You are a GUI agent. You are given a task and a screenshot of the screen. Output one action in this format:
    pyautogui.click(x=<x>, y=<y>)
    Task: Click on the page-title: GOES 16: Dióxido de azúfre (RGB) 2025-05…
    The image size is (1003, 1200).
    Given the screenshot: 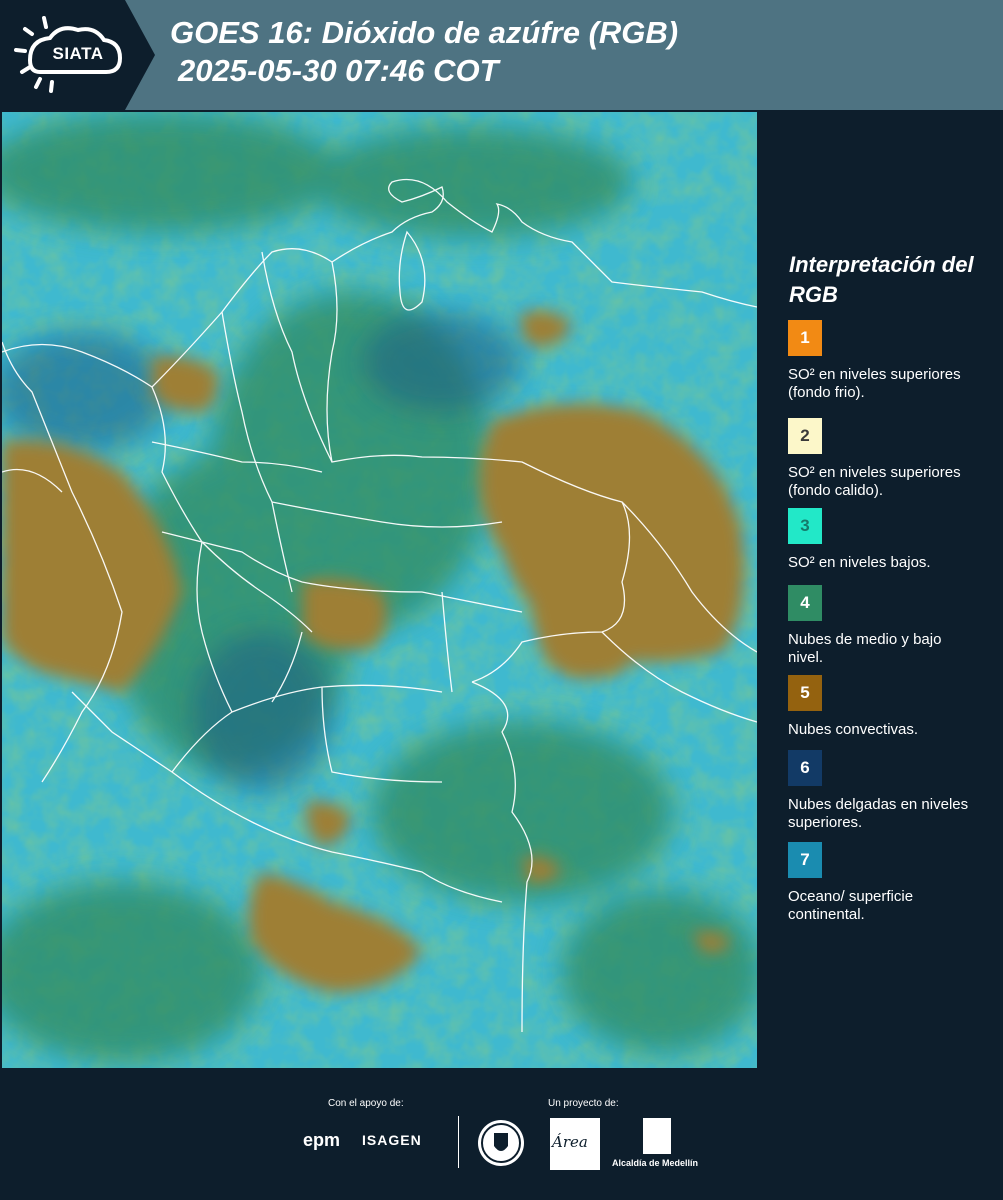 What is the action you would take?
    pyautogui.click(x=424, y=52)
    